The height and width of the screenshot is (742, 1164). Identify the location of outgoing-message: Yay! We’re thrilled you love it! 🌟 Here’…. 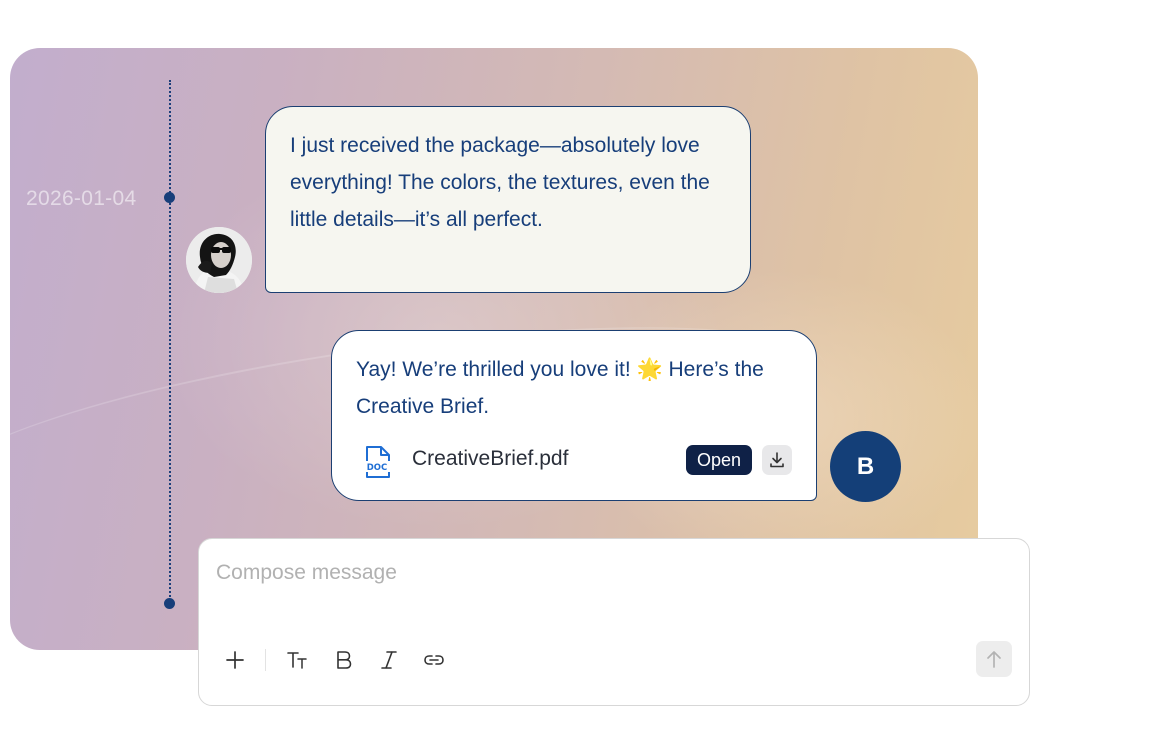
(574, 415).